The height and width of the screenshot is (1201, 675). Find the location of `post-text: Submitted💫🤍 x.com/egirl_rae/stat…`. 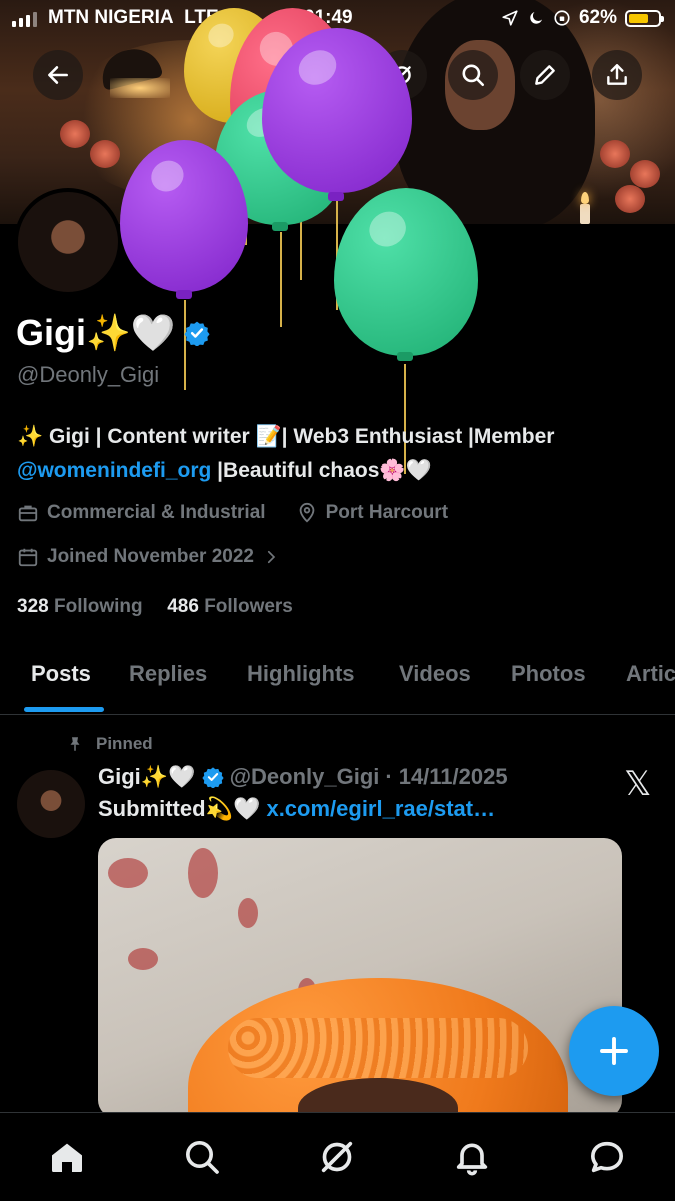

post-text: Submitted💫🤍 x.com/egirl_rae/stat… is located at coordinates (296, 809).